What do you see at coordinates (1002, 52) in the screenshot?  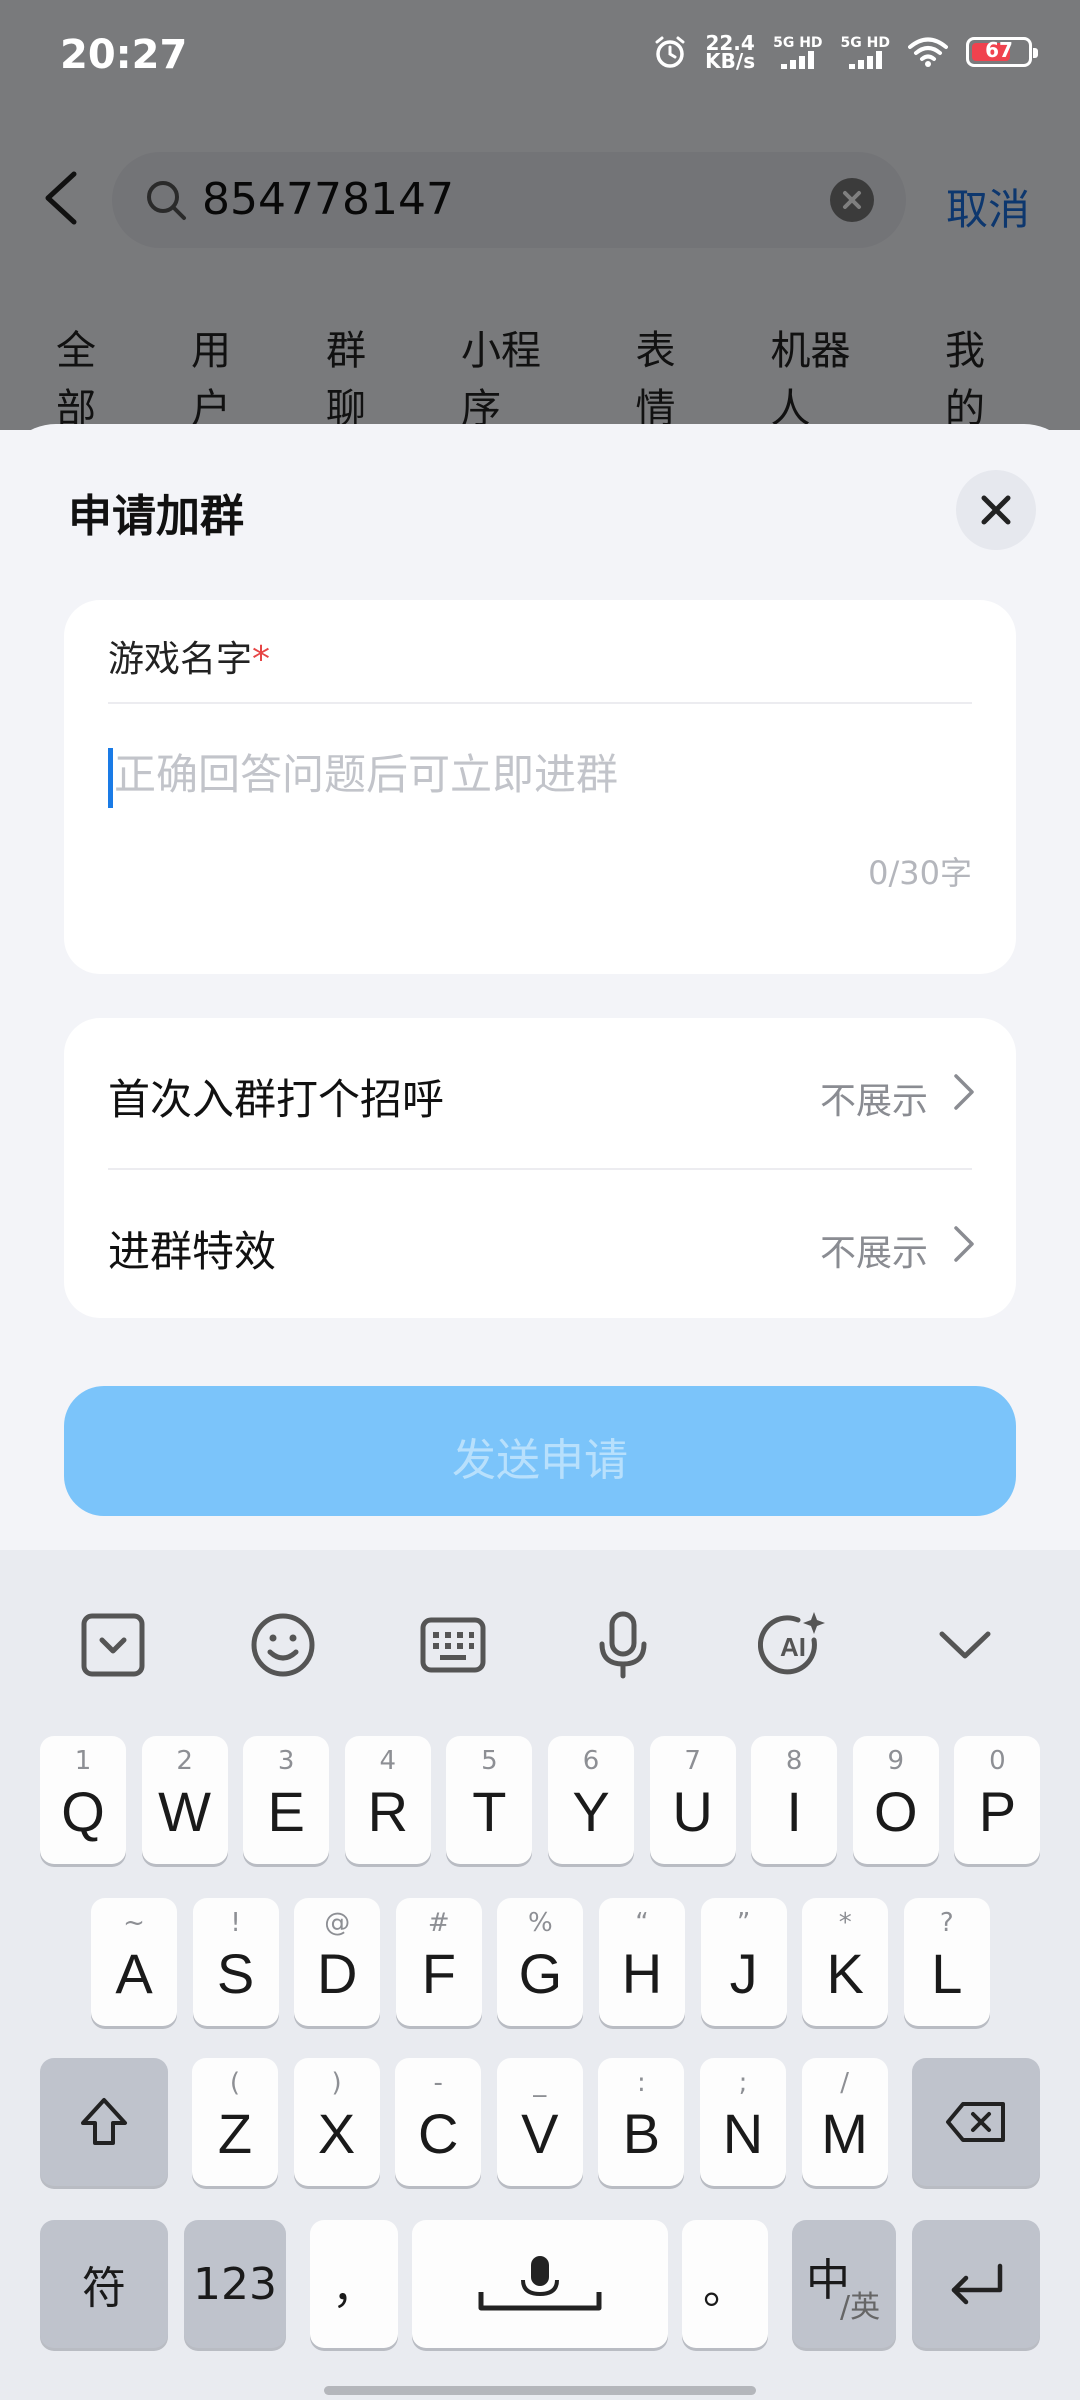 I see `battery-icon: 67` at bounding box center [1002, 52].